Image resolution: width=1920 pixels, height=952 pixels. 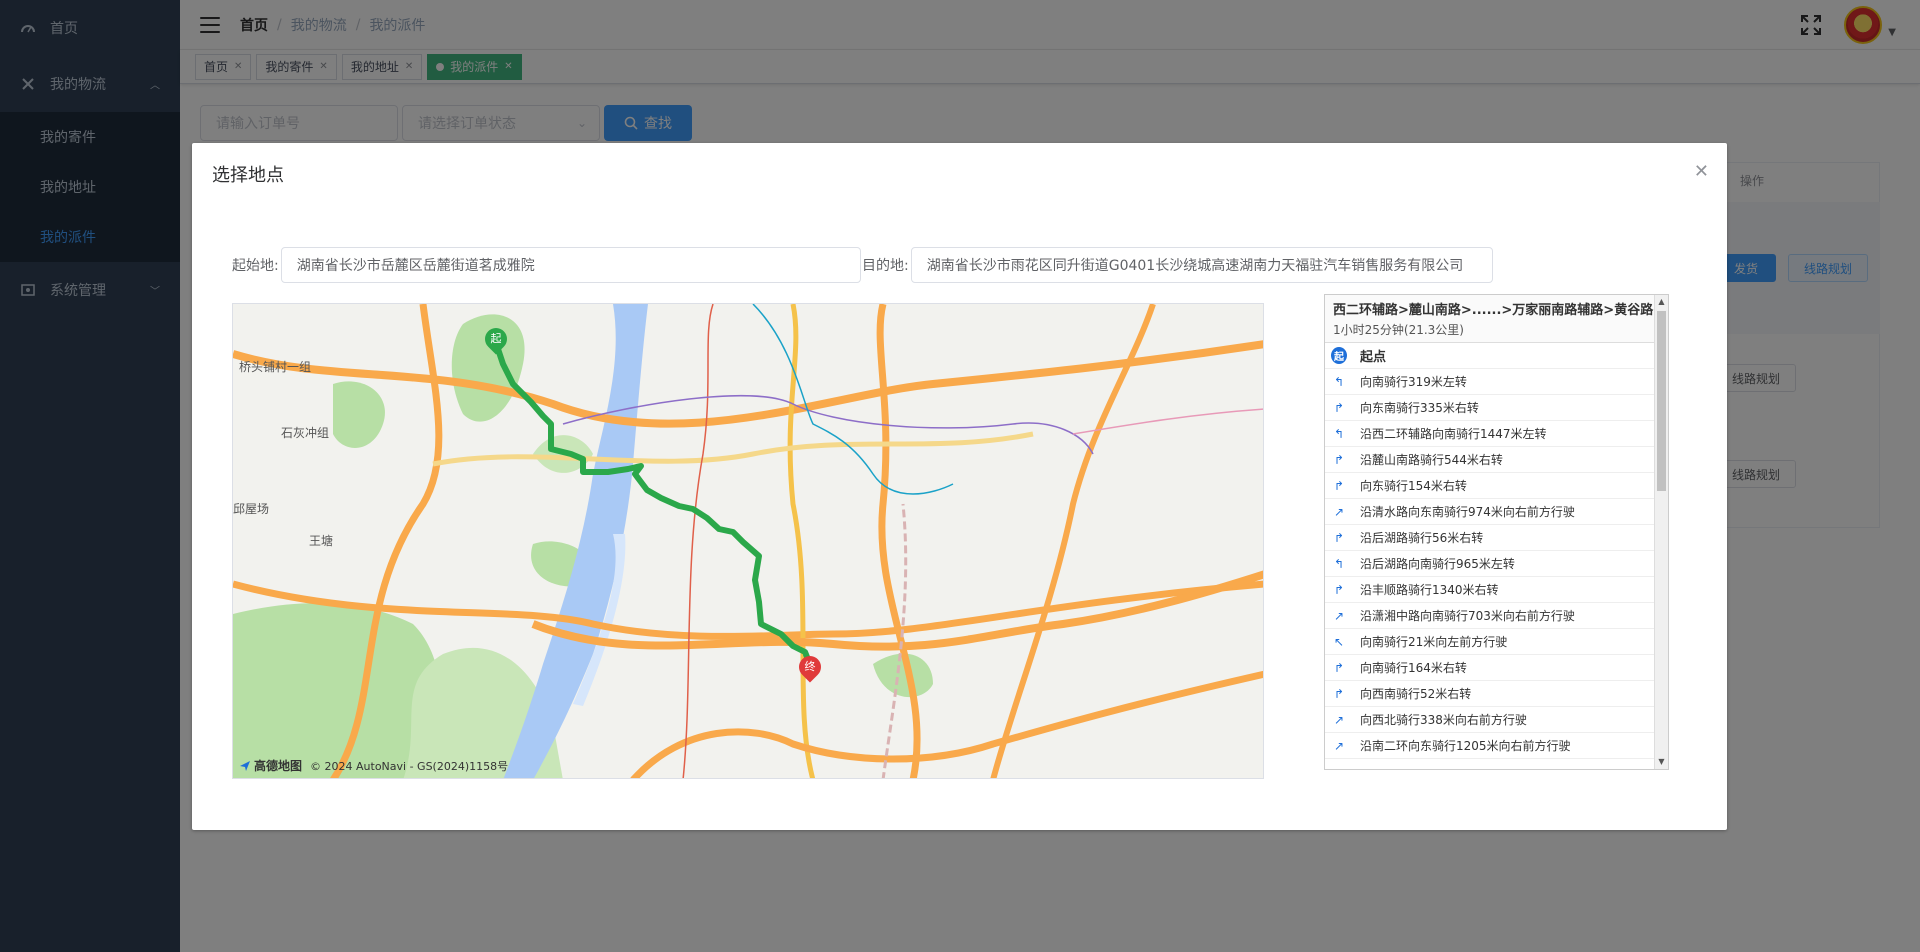 I want to click on map-logo-text: 高德地图, so click(x=278, y=766).